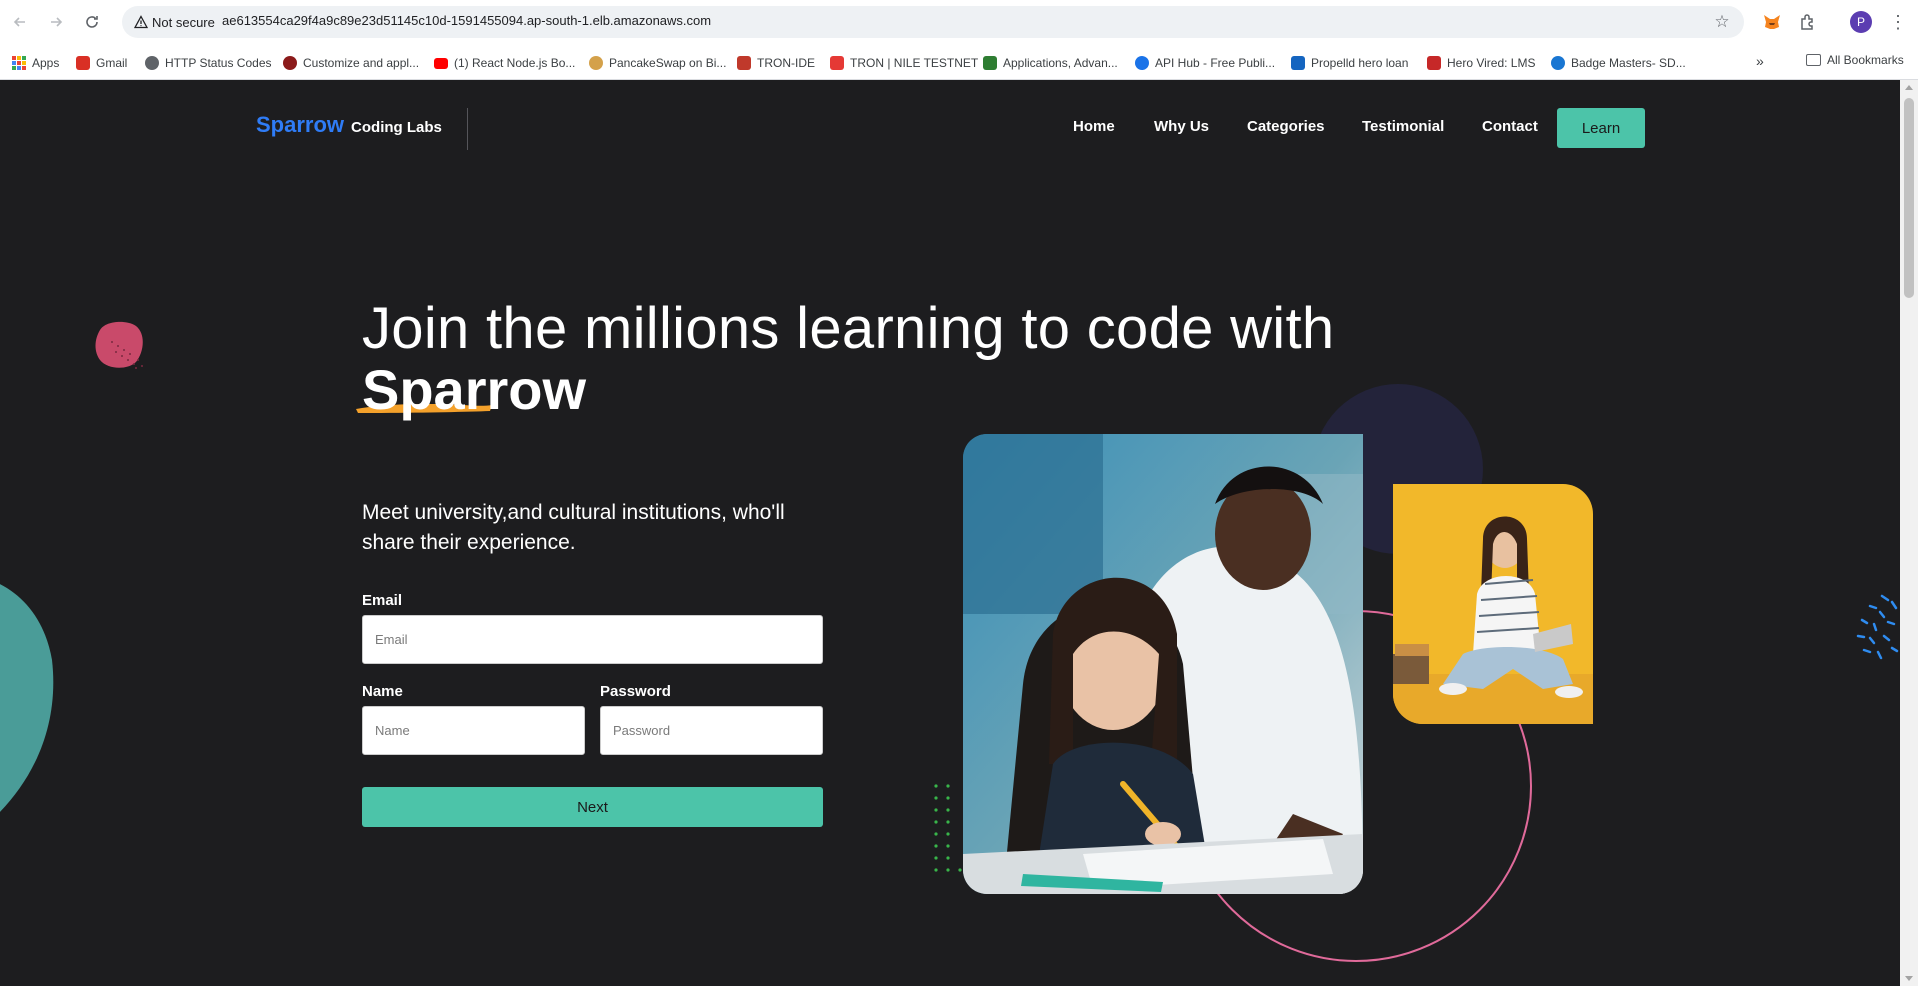 This screenshot has height=986, width=1918. Describe the element at coordinates (1813, 60) in the screenshot. I see `folder-icon` at that location.